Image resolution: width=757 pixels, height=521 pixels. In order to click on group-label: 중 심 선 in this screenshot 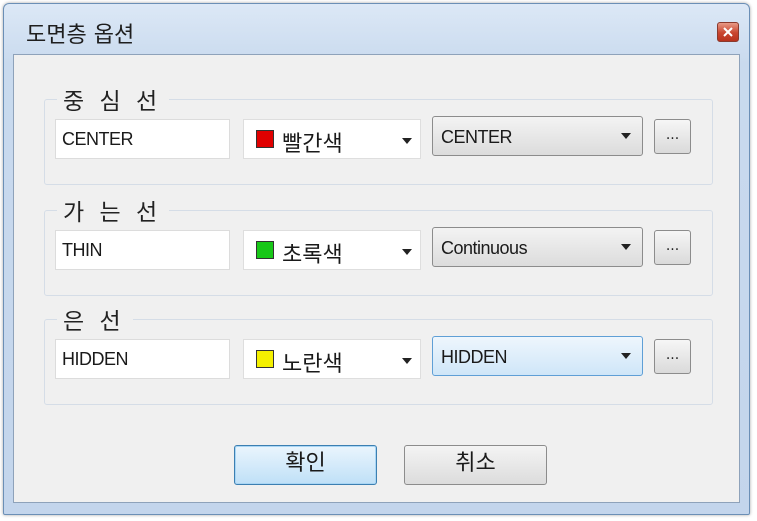, I will do `click(113, 99)`.